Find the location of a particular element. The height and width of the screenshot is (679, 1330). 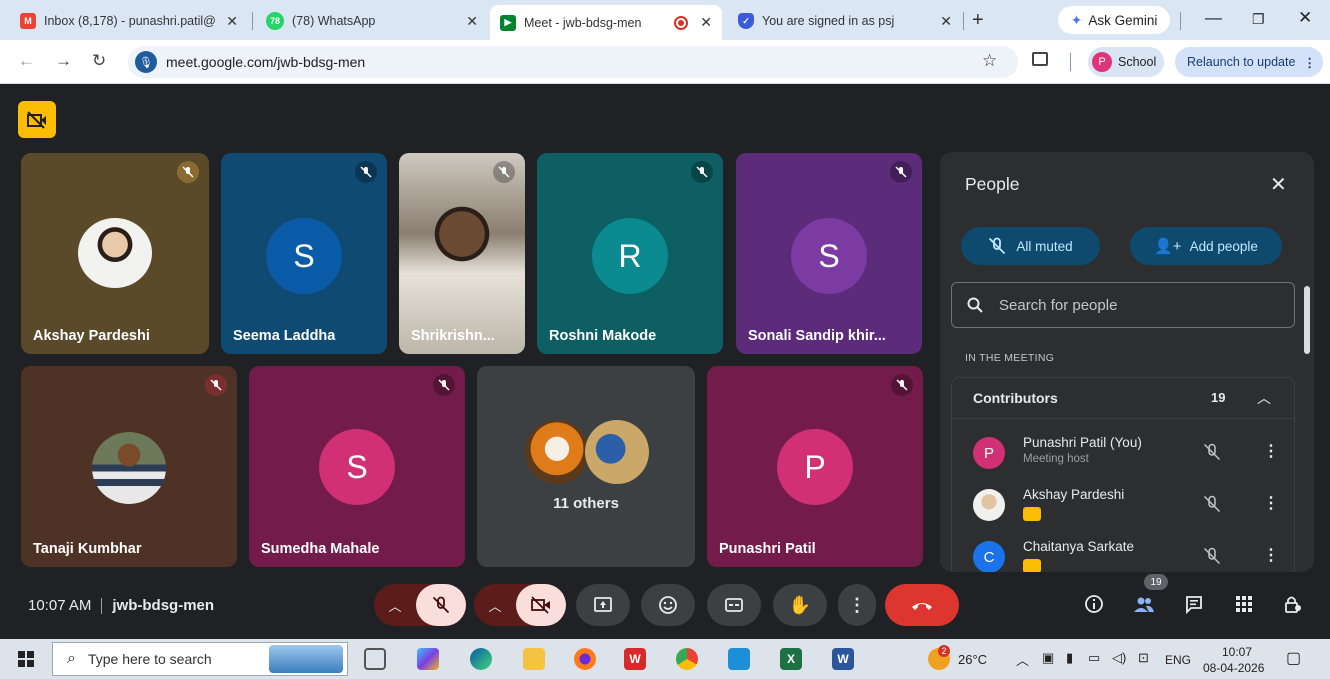

participant-tile: R Roshni Makode is located at coordinates (630, 253).